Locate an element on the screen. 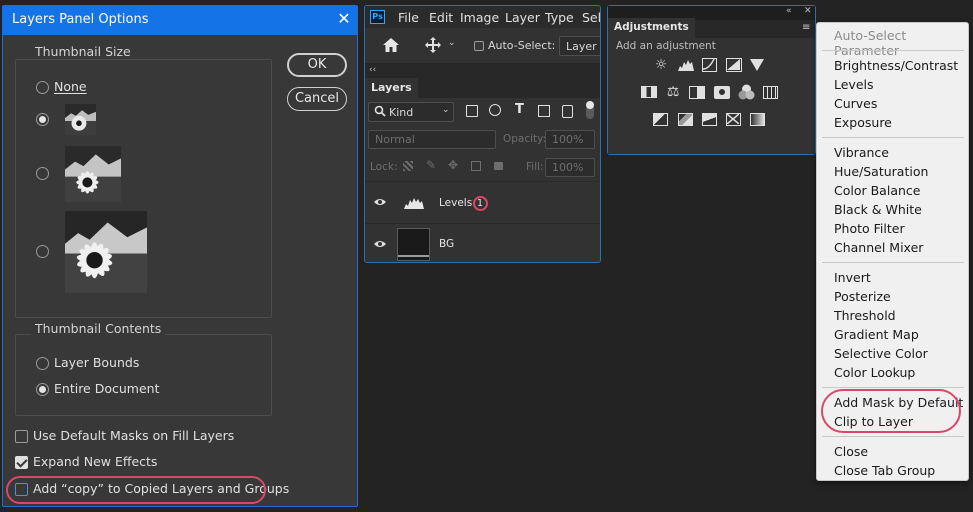 This screenshot has height=512, width=973. layer-name-levels: Levels 1 is located at coordinates (463, 203).